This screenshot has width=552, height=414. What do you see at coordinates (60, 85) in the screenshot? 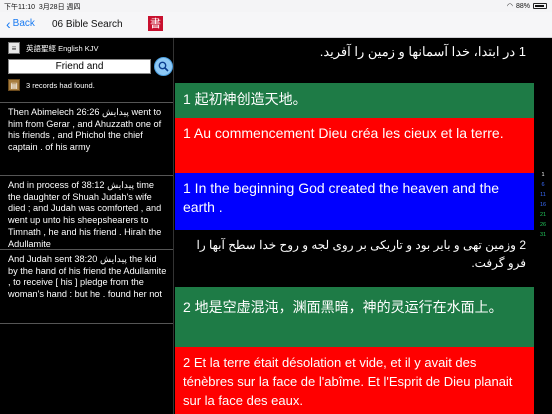
I see `result-count-label: 3 records had found.` at bounding box center [60, 85].